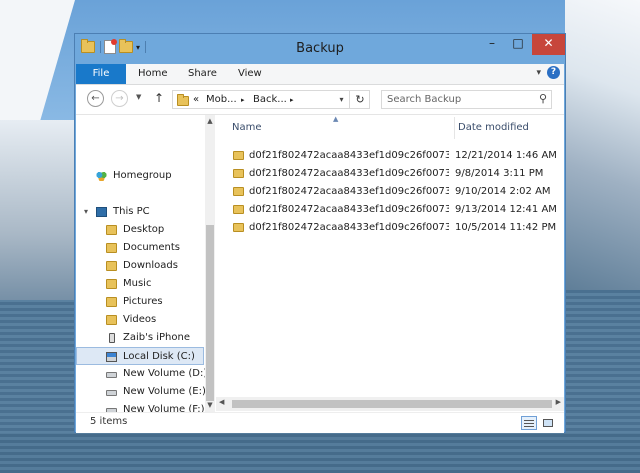 The height and width of the screenshot is (473, 640). I want to click on sidebar-item-label: Videos, so click(140, 319).